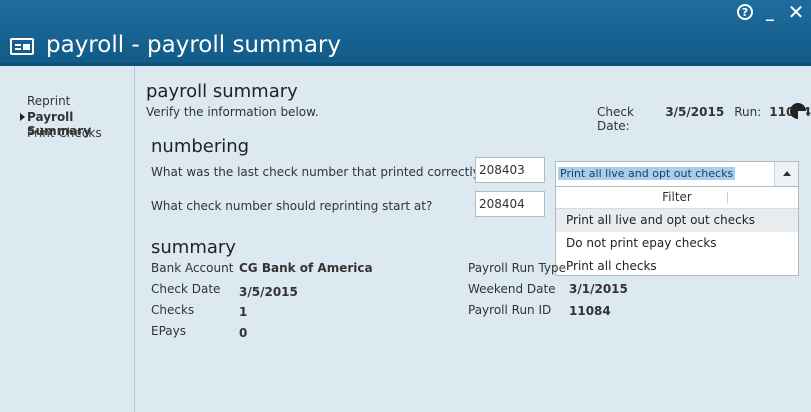 Image resolution: width=811 pixels, height=412 pixels. I want to click on summary-check-date-label: Check Date, so click(186, 289).